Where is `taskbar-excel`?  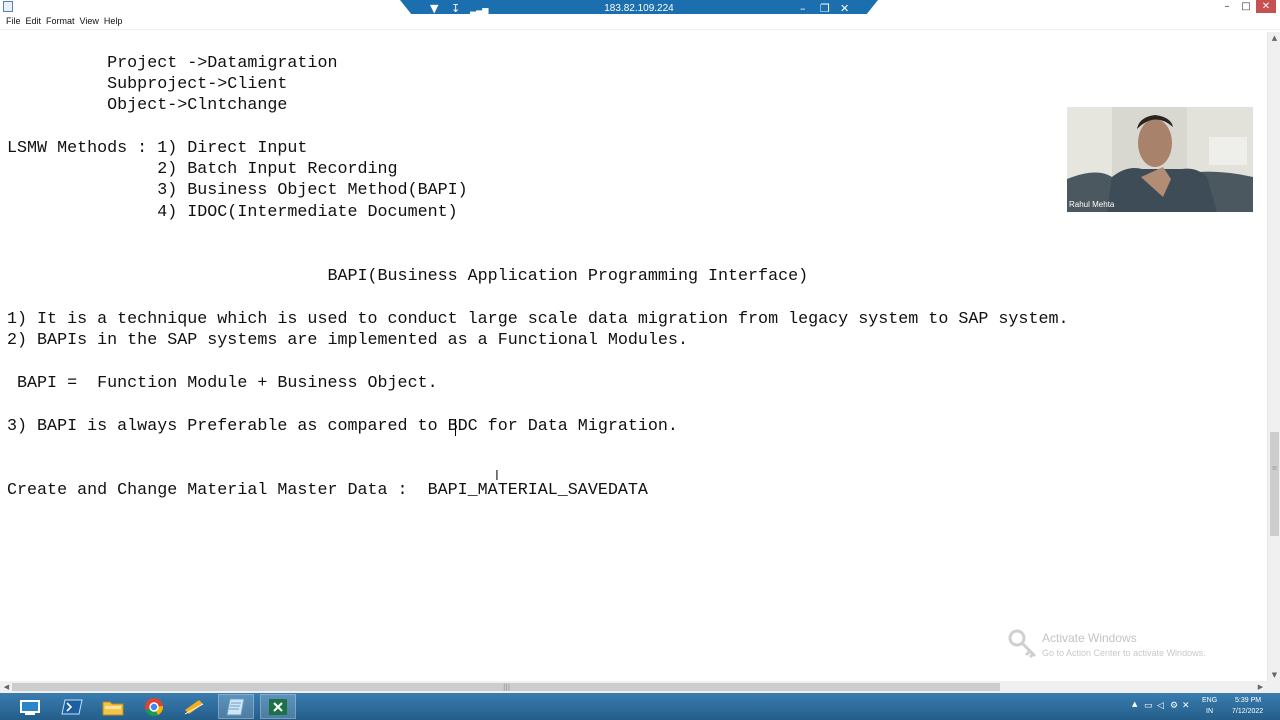 taskbar-excel is located at coordinates (278, 706).